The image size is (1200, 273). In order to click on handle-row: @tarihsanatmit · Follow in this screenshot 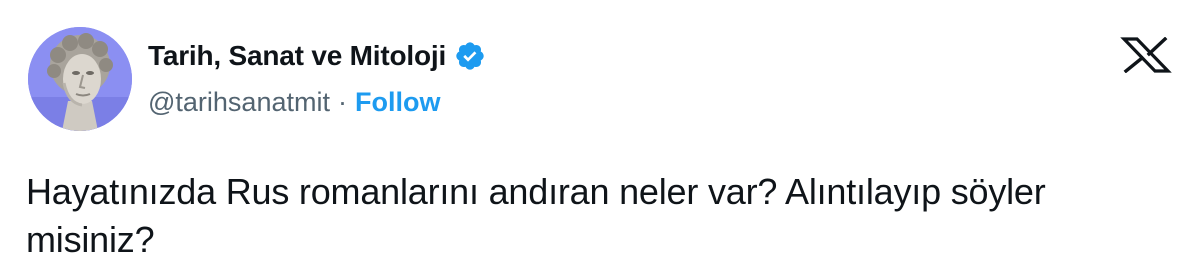, I will do `click(317, 102)`.